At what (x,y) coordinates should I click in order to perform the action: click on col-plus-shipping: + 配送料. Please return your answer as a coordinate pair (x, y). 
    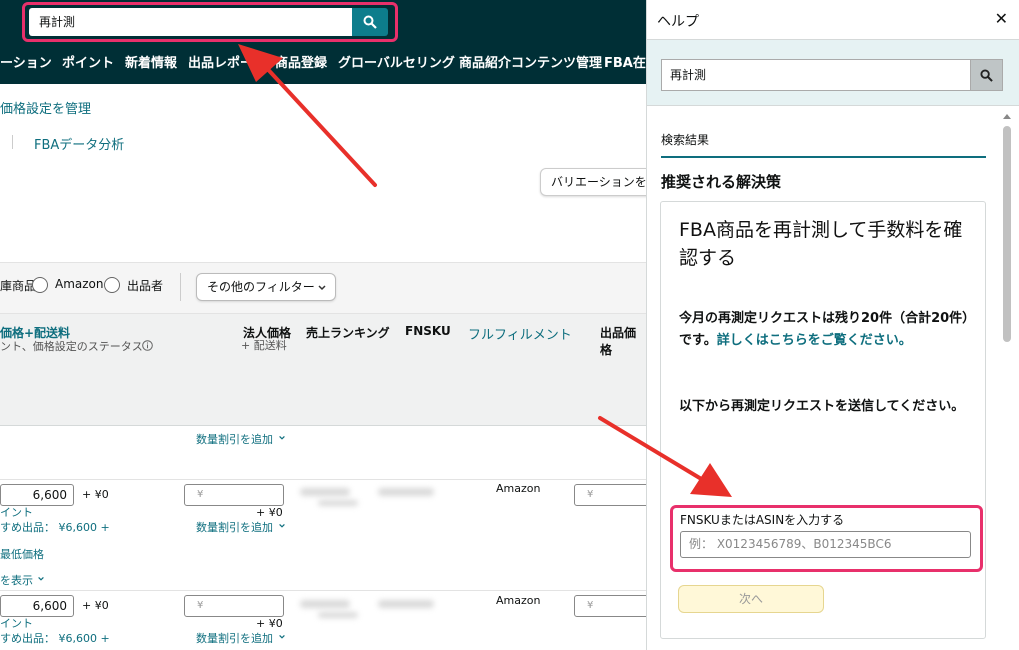
    Looking at the image, I should click on (264, 345).